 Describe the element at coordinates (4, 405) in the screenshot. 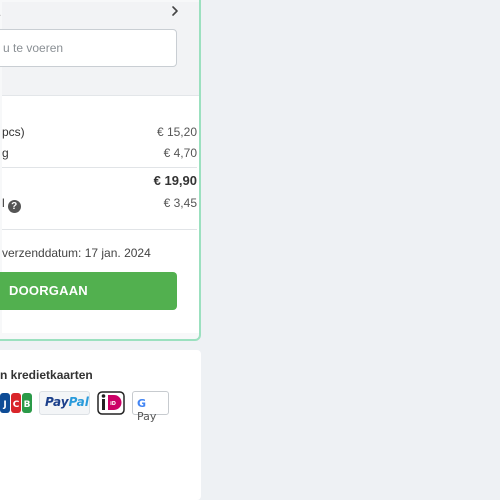

I see `svg-text: J` at that location.